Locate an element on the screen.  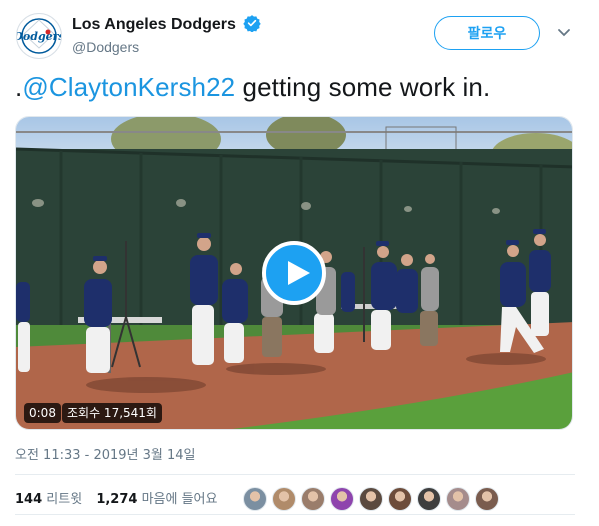
account-name: Los Angeles Dodgers is located at coordinates (167, 24).